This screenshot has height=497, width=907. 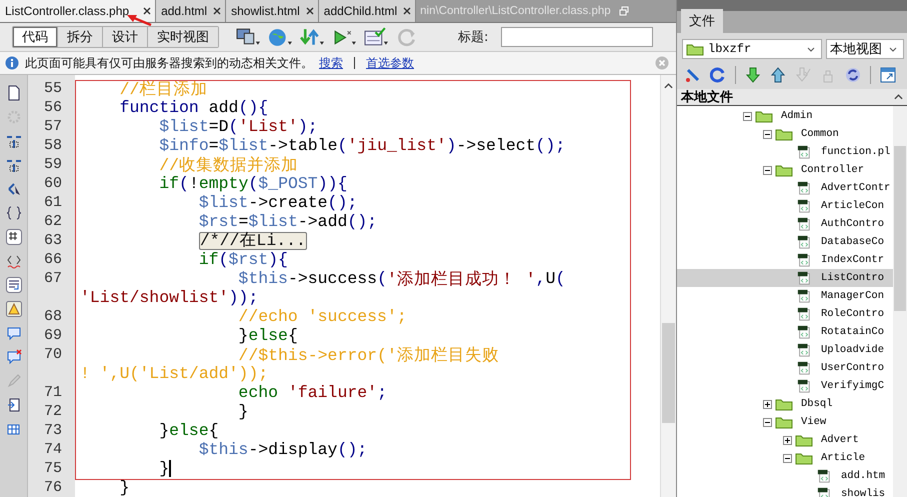 I want to click on brace-icon, so click(x=14, y=213).